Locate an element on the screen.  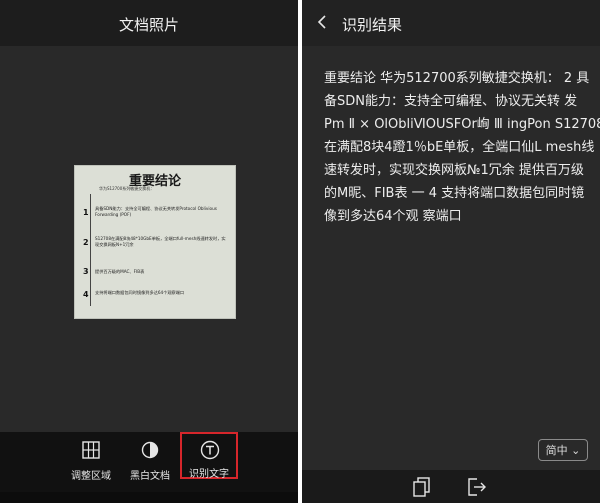
adjust-area-button: 调整区域 is located at coordinates (91, 462).